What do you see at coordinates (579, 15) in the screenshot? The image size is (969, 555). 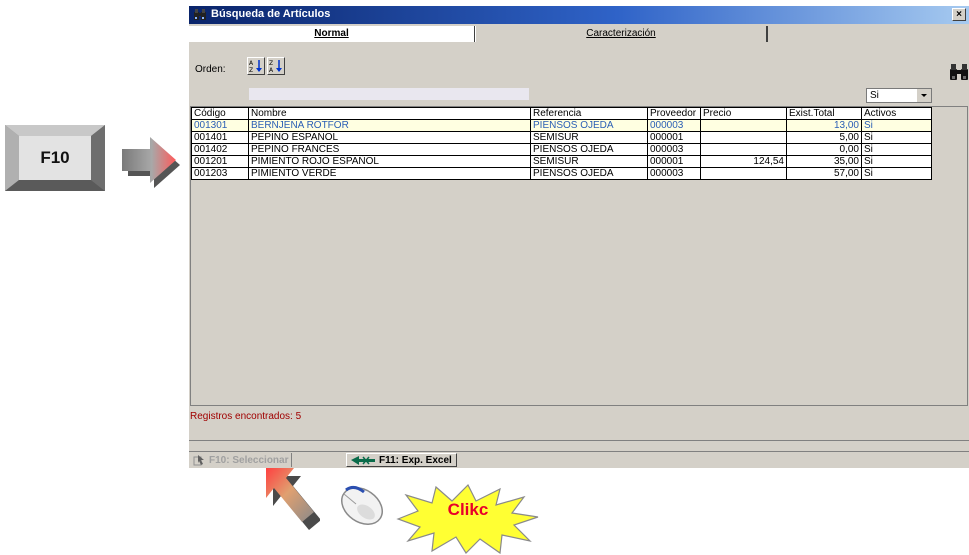 I see `title-bar: Búsqueda de Artículos ×` at bounding box center [579, 15].